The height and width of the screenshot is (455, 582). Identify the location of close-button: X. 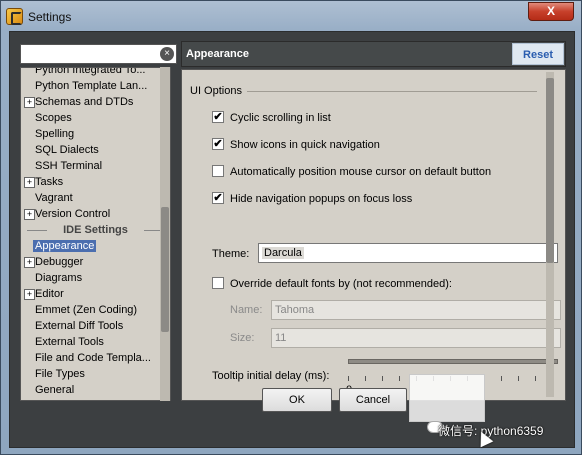
(551, 11).